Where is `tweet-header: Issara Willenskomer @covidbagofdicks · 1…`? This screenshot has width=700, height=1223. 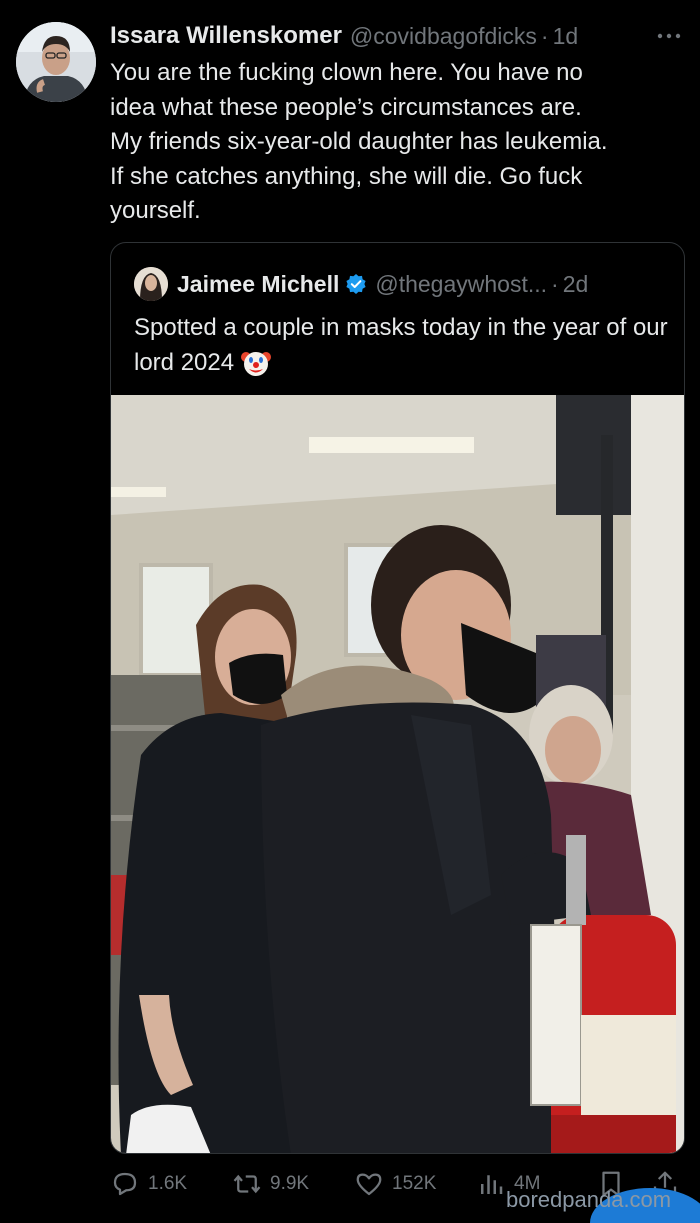
tweet-header: Issara Willenskomer @covidbagofdicks · 1… is located at coordinates (344, 36).